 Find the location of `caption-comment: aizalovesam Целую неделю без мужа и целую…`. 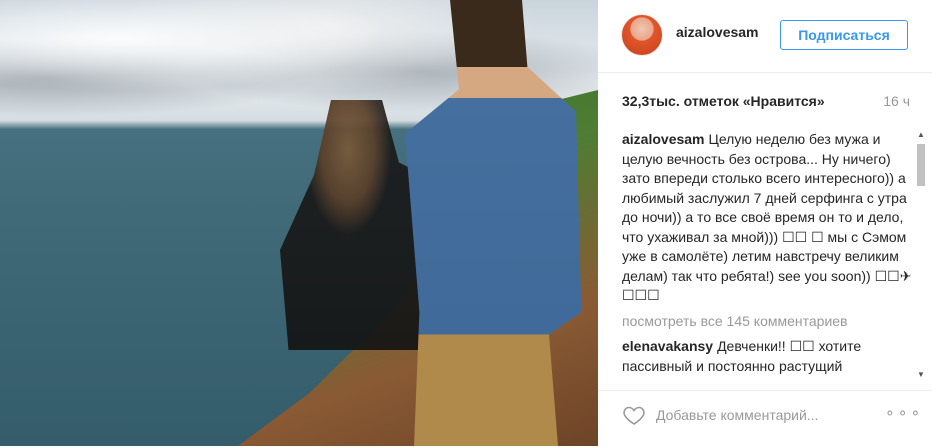

caption-comment: aizalovesam Целую неделю без мужа и целую… is located at coordinates (768, 218).